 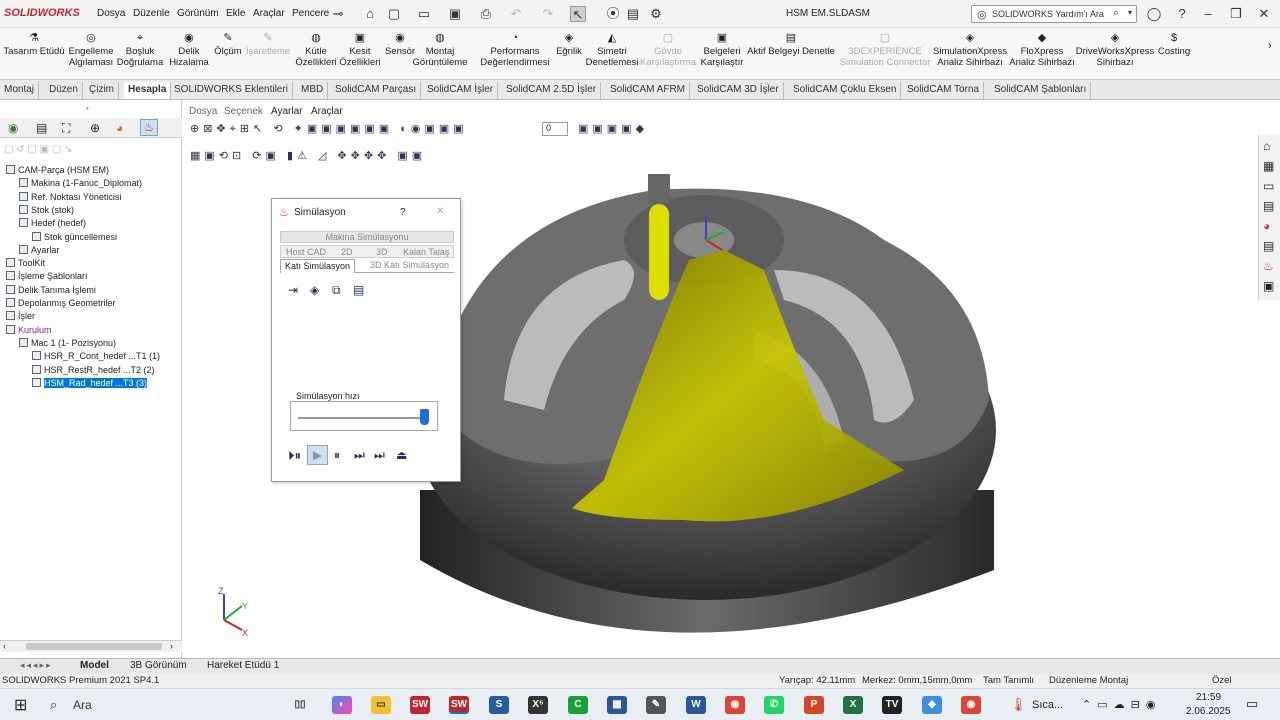 What do you see at coordinates (932, 705) in the screenshot?
I see `app-vs-icon: ◆` at bounding box center [932, 705].